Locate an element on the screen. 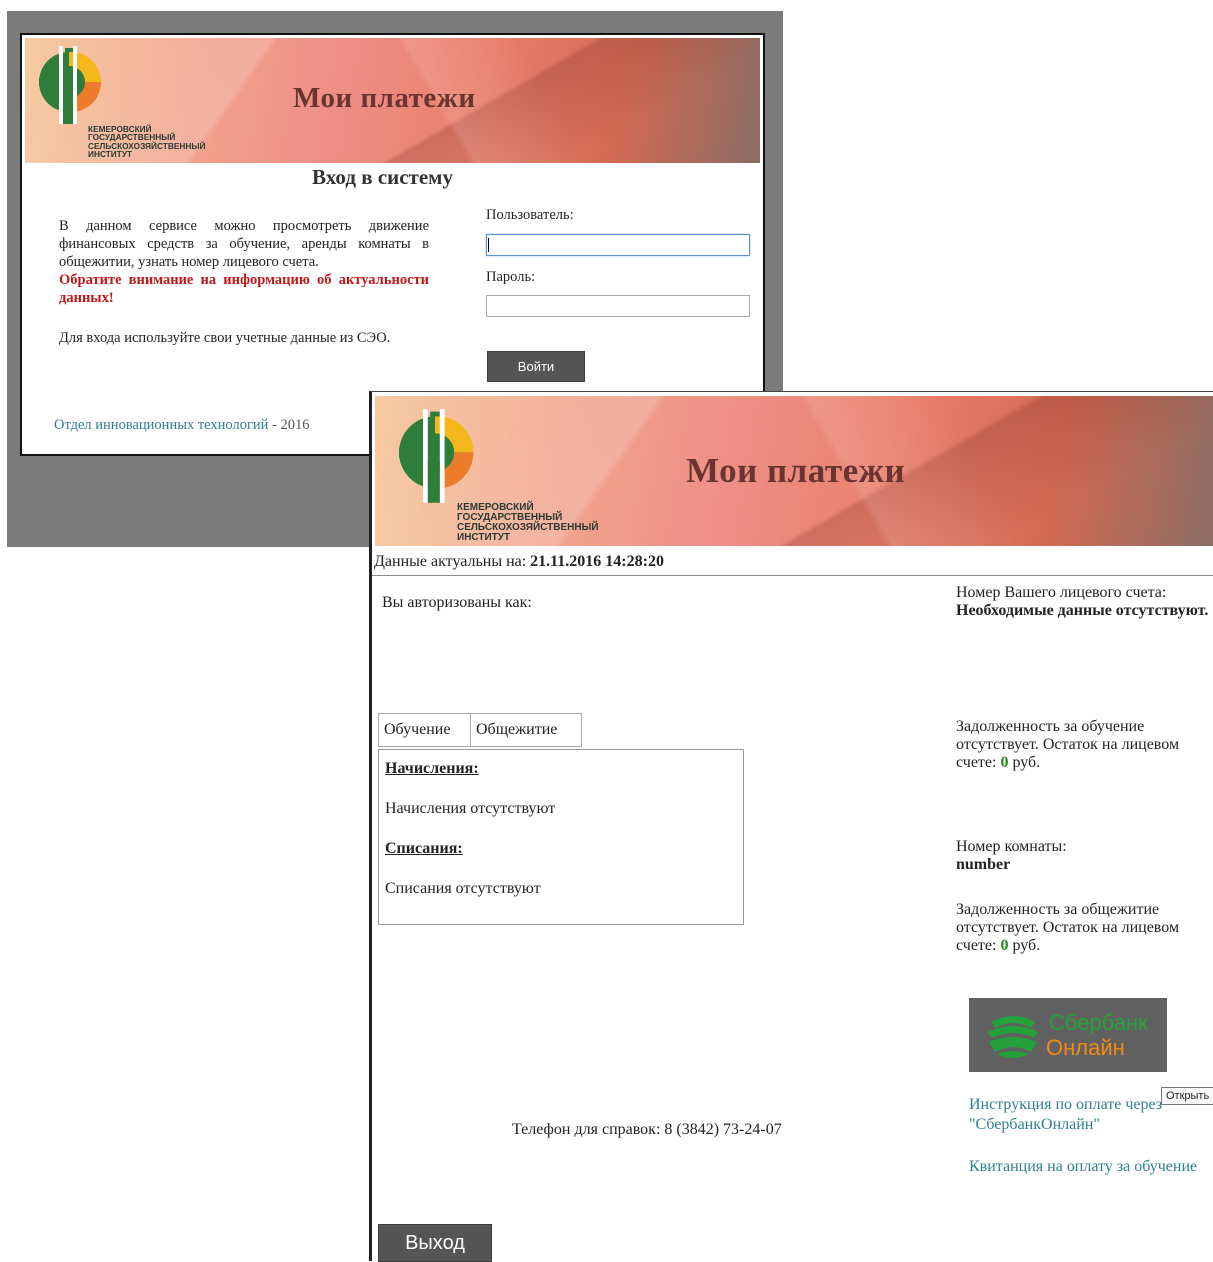 The width and height of the screenshot is (1213, 1262). help-phone: Телефон для справок: 8 (3842) 73-24-07 is located at coordinates (647, 1129).